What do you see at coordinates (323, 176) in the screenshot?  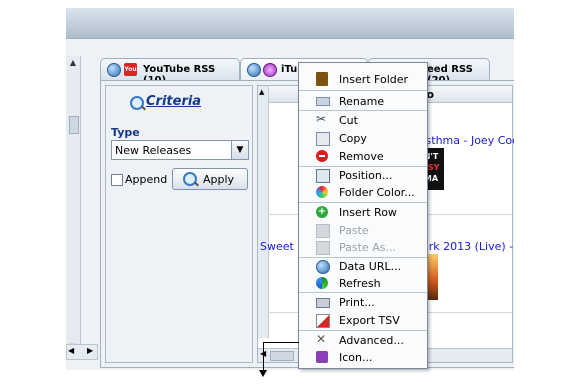 I see `position-icon` at bounding box center [323, 176].